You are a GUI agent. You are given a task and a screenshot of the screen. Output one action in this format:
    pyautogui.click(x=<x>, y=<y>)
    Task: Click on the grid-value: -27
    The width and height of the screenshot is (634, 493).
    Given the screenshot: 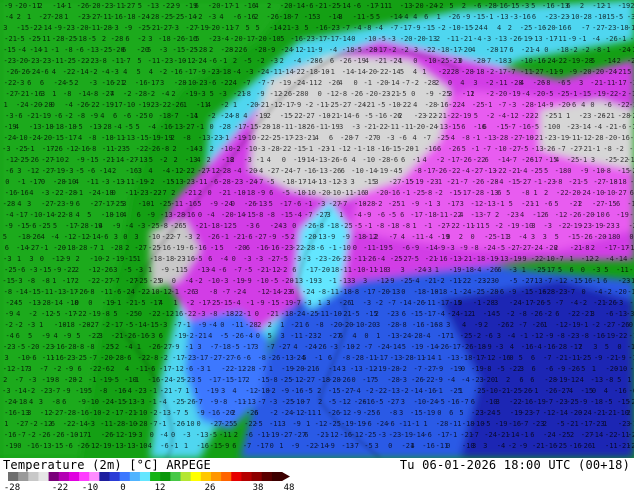 What is the action you would take?
    pyautogui.click(x=188, y=127)
    